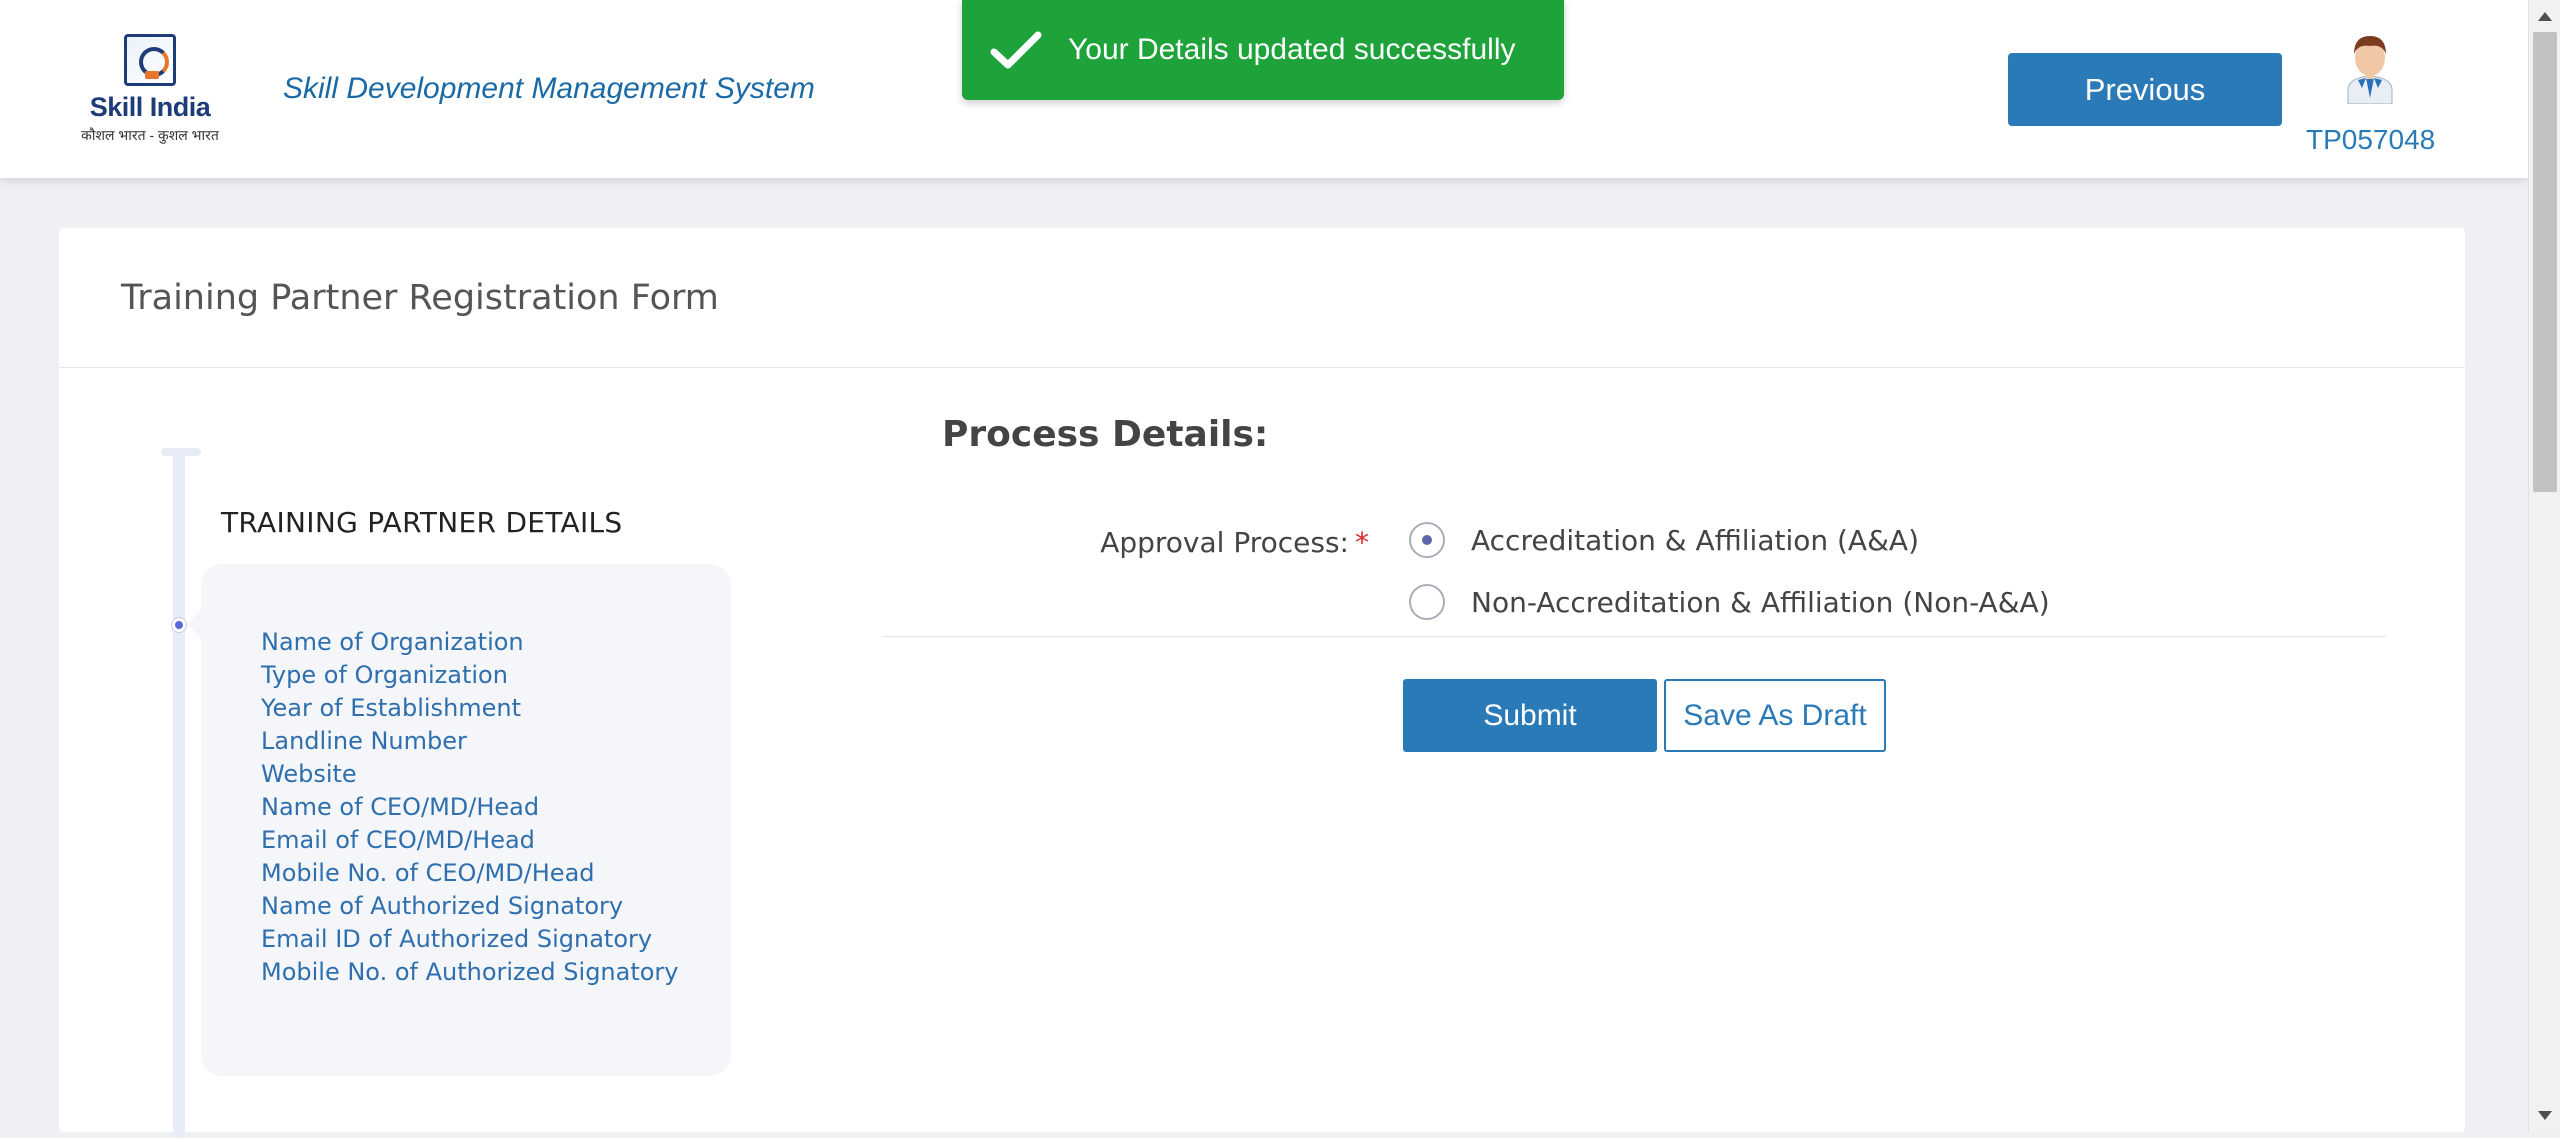 Image resolution: width=2560 pixels, height=1138 pixels. I want to click on form-title: Training Partner Registration Form, so click(420, 297).